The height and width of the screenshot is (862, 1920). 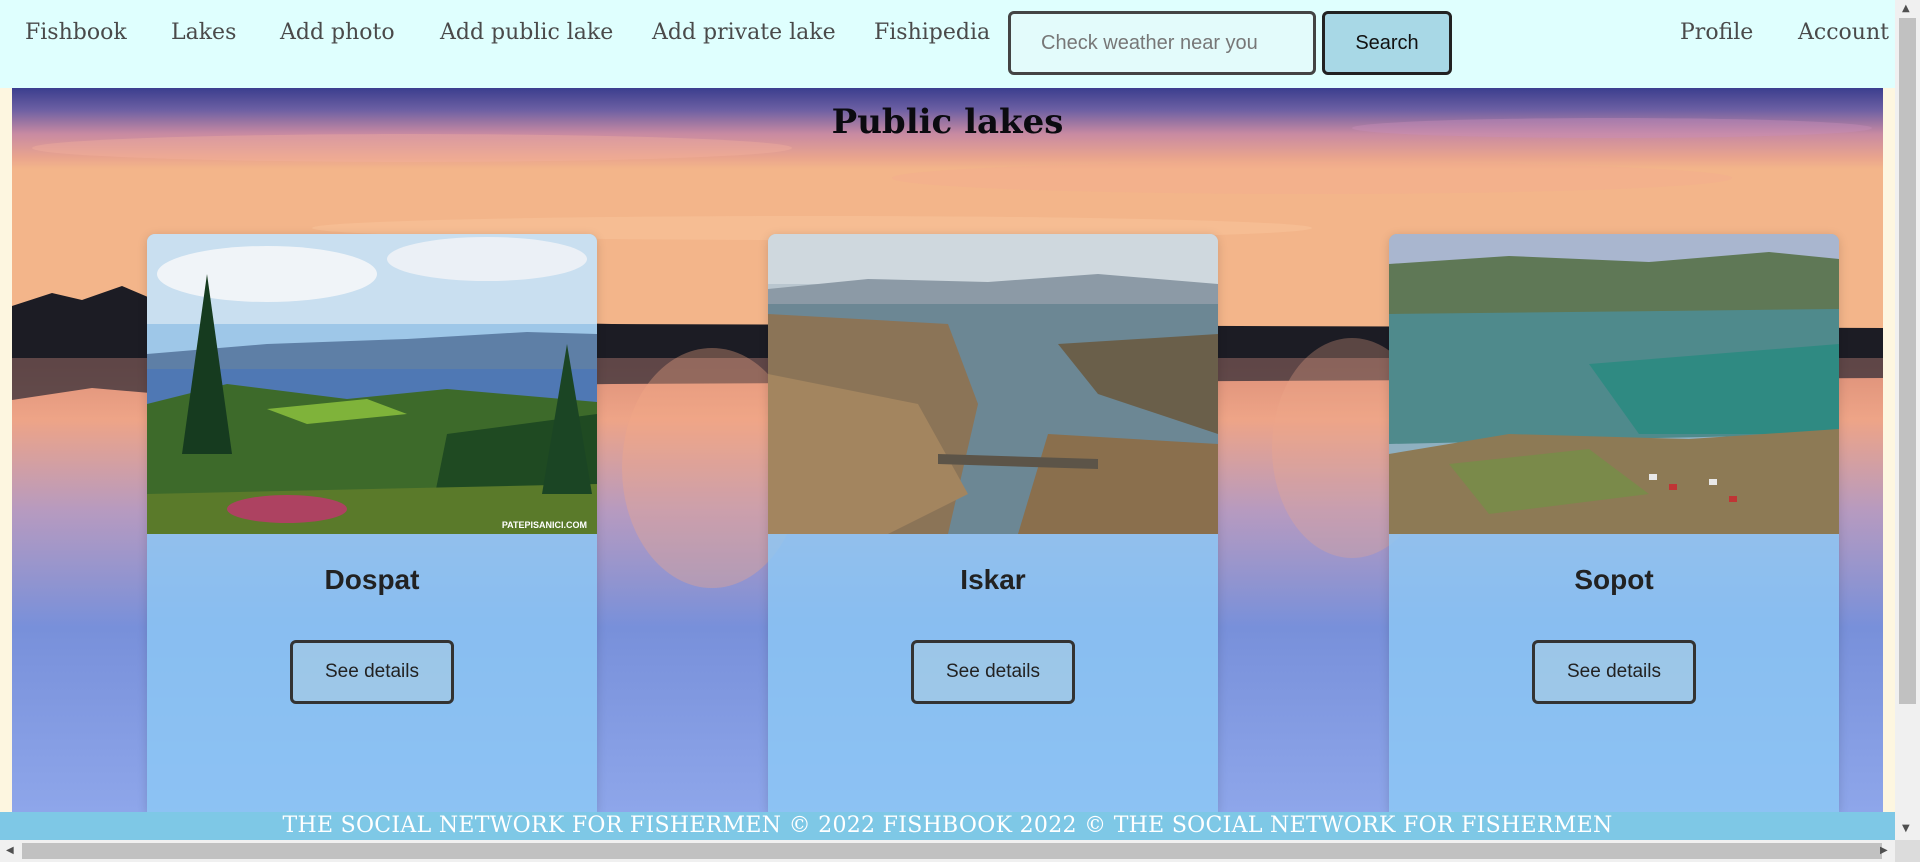 I want to click on see-details-button-sopot: See details, so click(x=1614, y=672).